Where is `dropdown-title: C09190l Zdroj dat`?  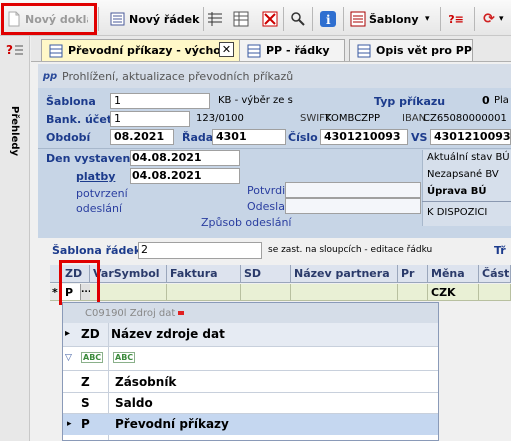
dropdown-title: C09190l Zdroj dat is located at coordinates (130, 313).